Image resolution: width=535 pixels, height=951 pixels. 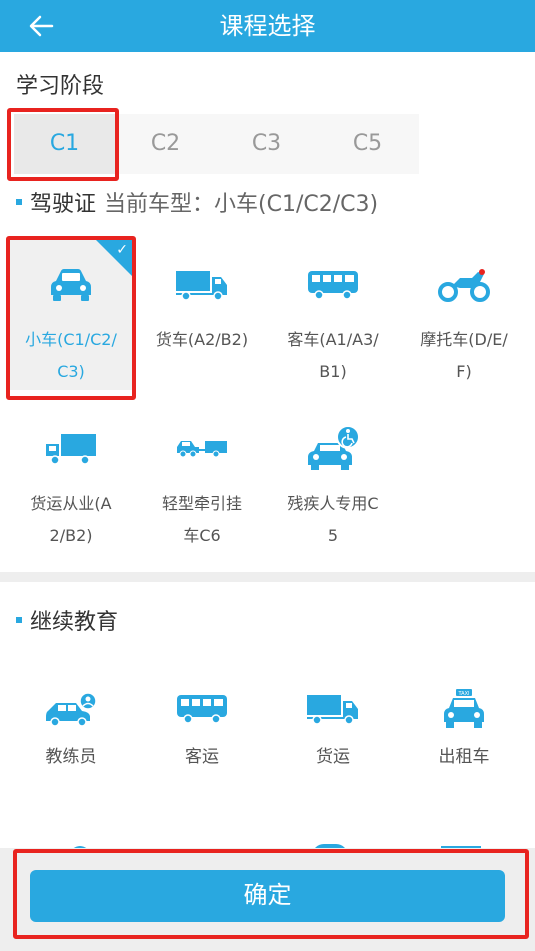 I want to click on bottom-bar: 确定, so click(x=267, y=899).